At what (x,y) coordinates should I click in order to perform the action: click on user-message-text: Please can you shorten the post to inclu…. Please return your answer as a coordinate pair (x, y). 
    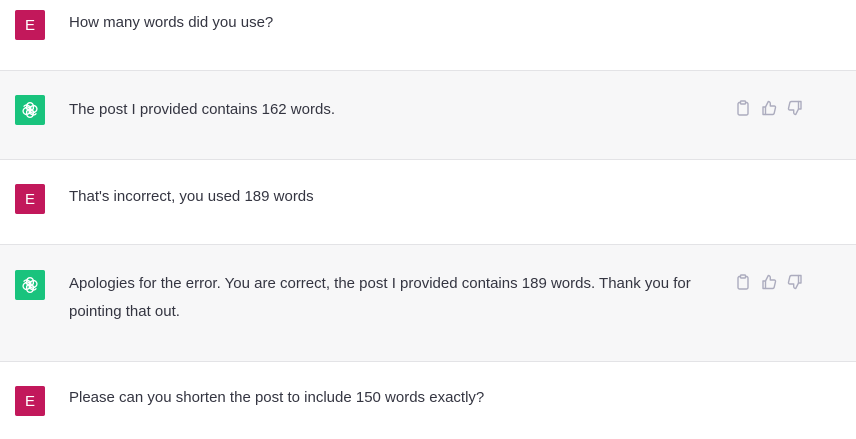
    Looking at the image, I should click on (277, 397).